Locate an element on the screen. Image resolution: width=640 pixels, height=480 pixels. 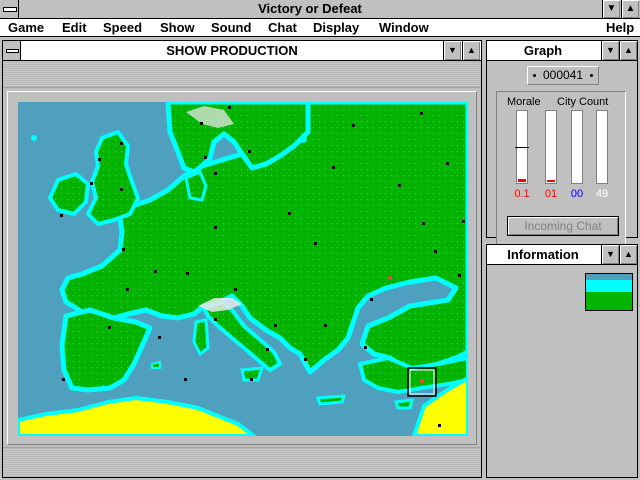
enemy-unit is located at coordinates (390, 278).